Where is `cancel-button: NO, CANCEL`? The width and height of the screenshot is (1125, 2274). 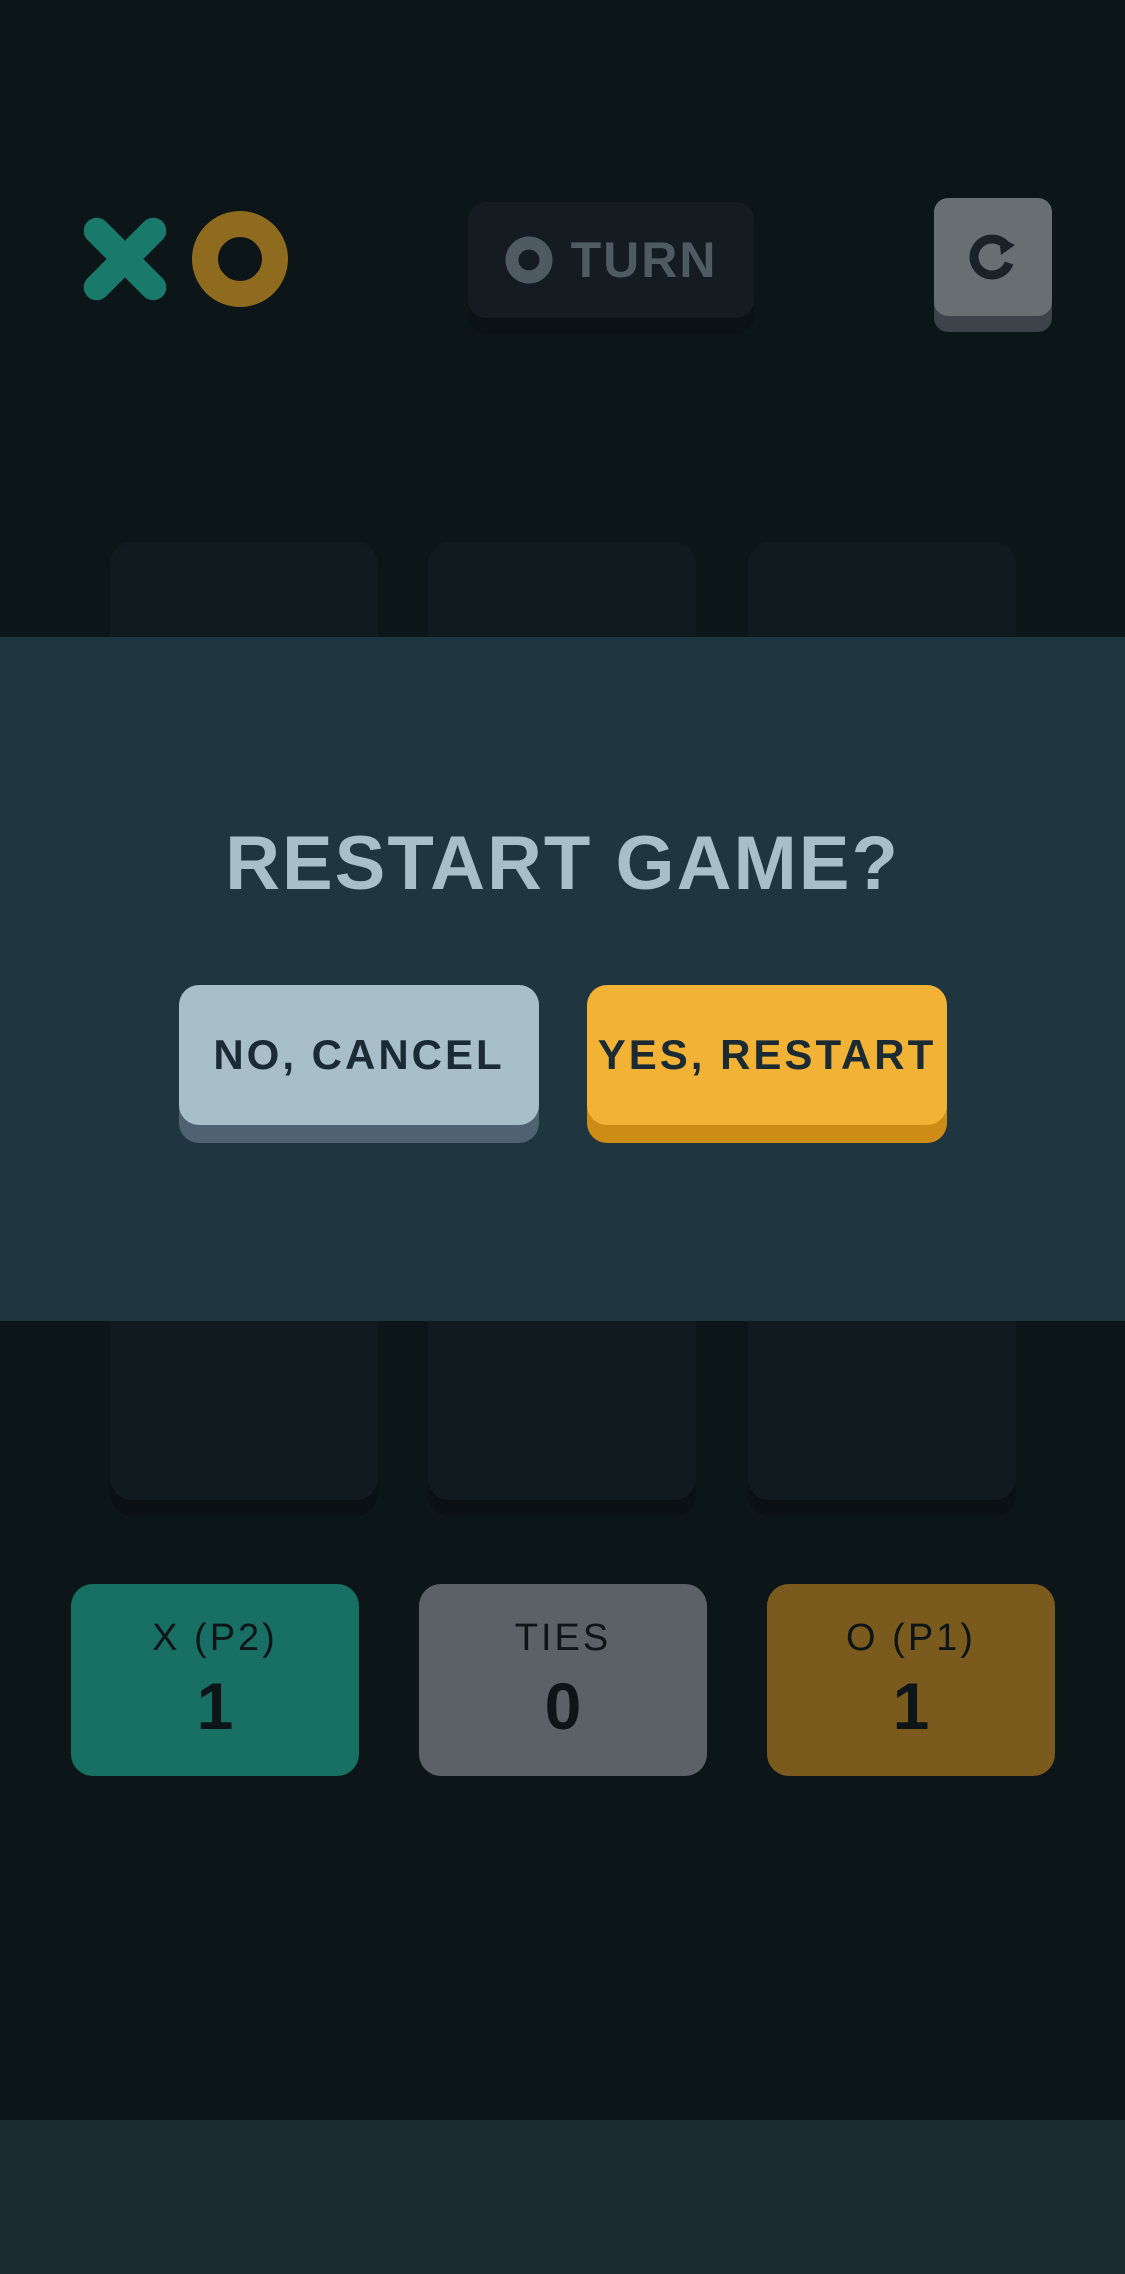 cancel-button: NO, CANCEL is located at coordinates (359, 1055).